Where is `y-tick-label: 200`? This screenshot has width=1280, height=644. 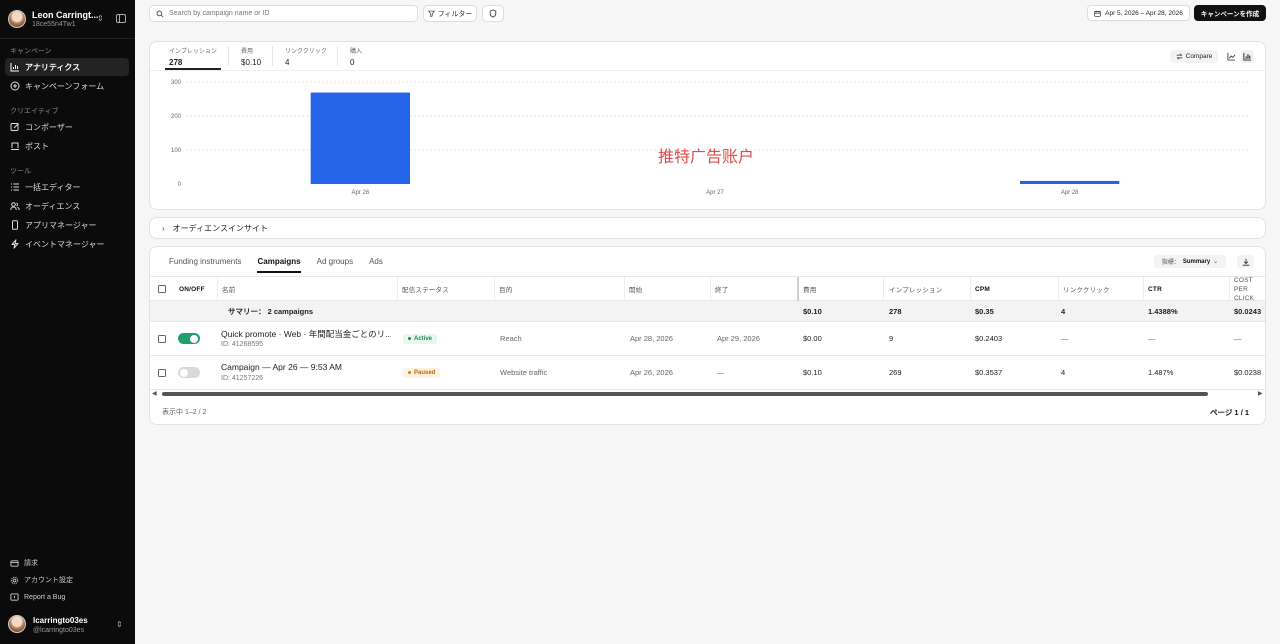 y-tick-label: 200 is located at coordinates (176, 117).